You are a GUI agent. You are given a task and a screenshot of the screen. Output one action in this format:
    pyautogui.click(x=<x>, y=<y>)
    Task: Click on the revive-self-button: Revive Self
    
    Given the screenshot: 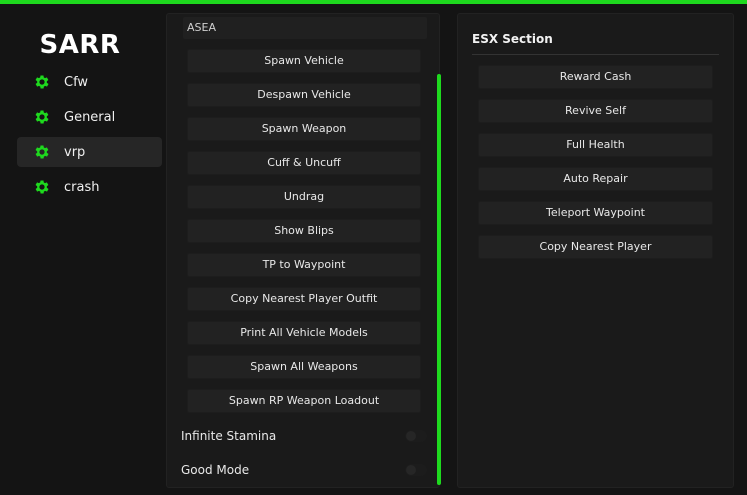 What is the action you would take?
    pyautogui.click(x=595, y=111)
    